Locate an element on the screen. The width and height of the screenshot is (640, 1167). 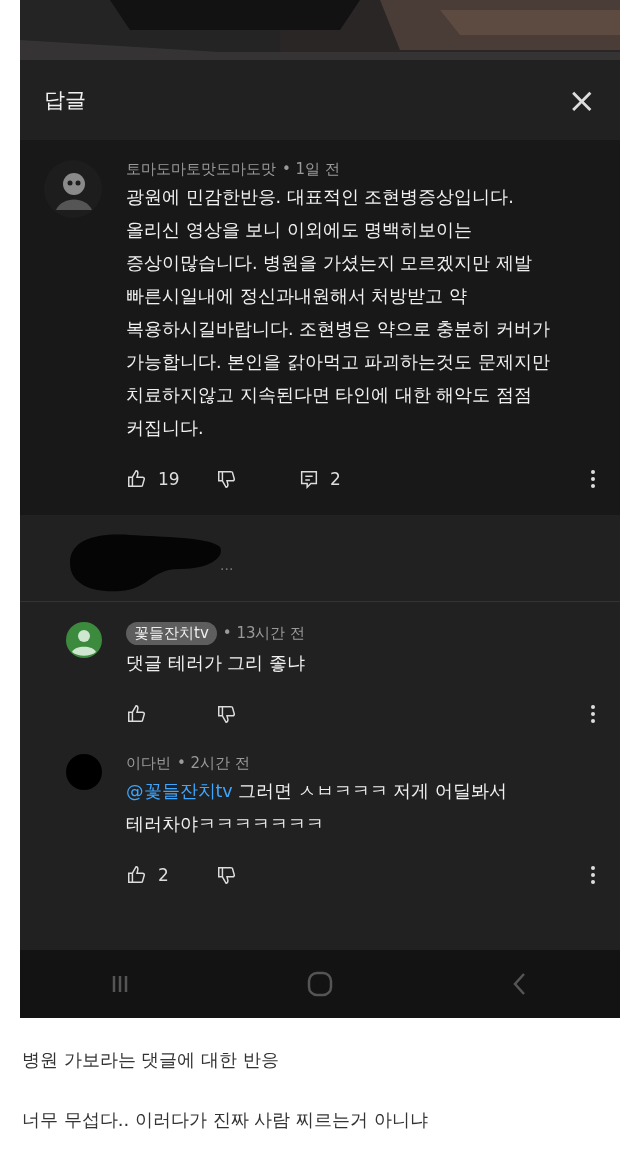
caption-text: 병원 가보라는 댓글에 대한 반응 is located at coordinates (151, 1060).